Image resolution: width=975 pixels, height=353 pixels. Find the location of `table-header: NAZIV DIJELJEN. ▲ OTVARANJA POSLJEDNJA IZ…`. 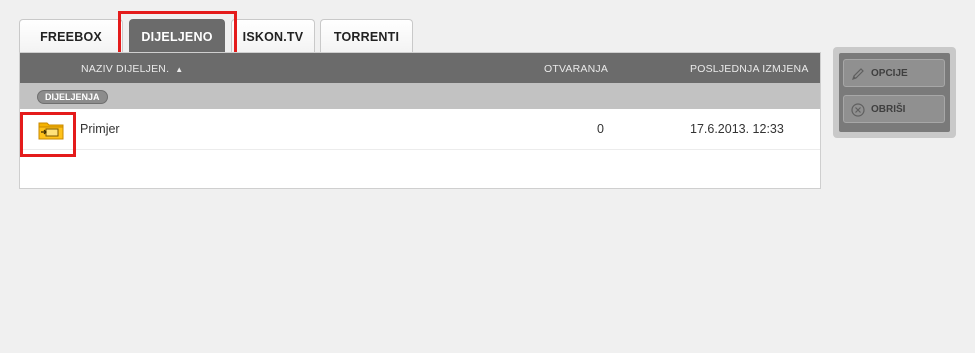

table-header: NAZIV DIJELJEN. ▲ OTVARANJA POSLJEDNJA IZ… is located at coordinates (420, 68).